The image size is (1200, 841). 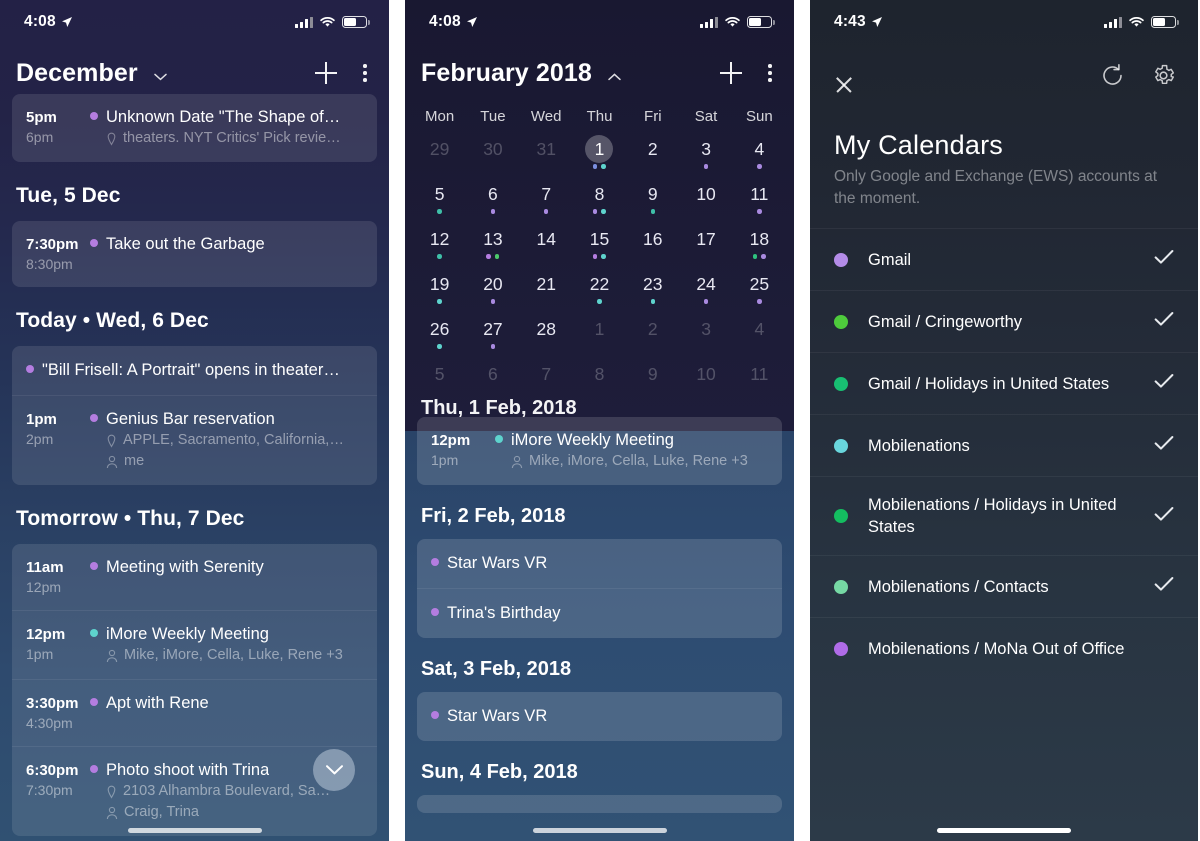 What do you see at coordinates (112, 320) in the screenshot?
I see `agenda-day-header: Today • Wed, 6 Dec` at bounding box center [112, 320].